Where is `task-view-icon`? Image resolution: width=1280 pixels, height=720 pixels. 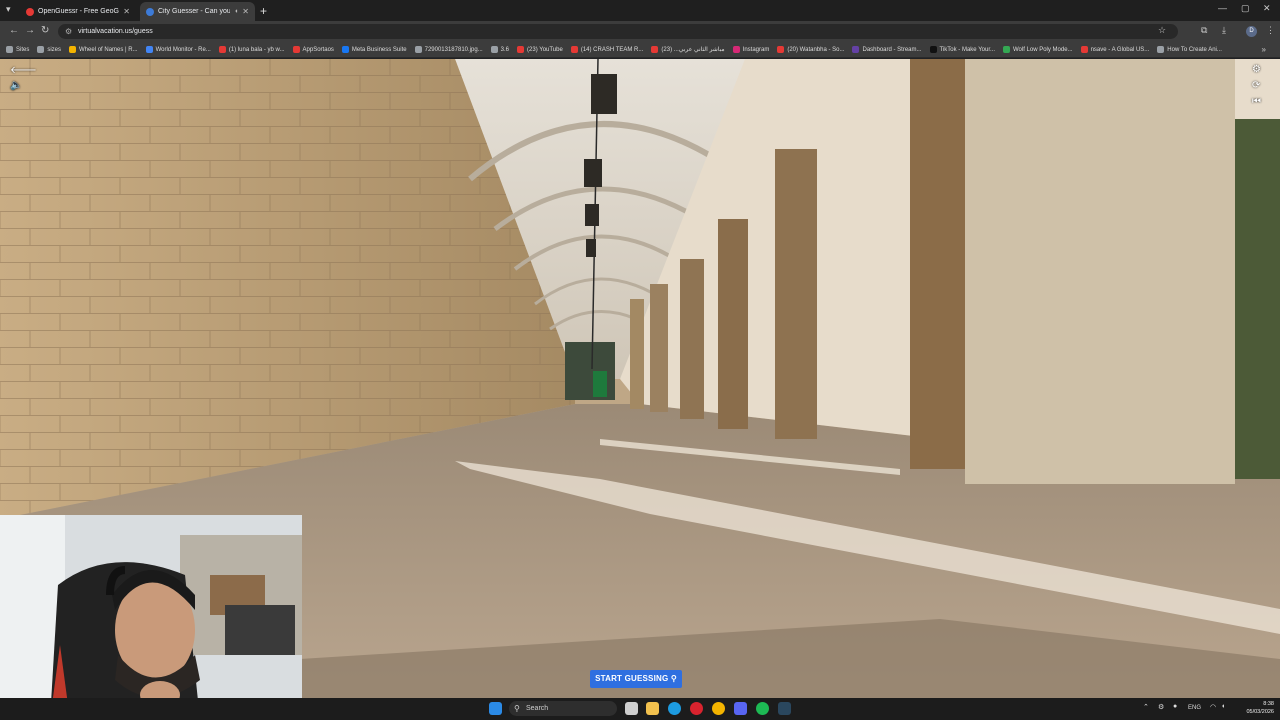
task-view-icon is located at coordinates (631, 708).